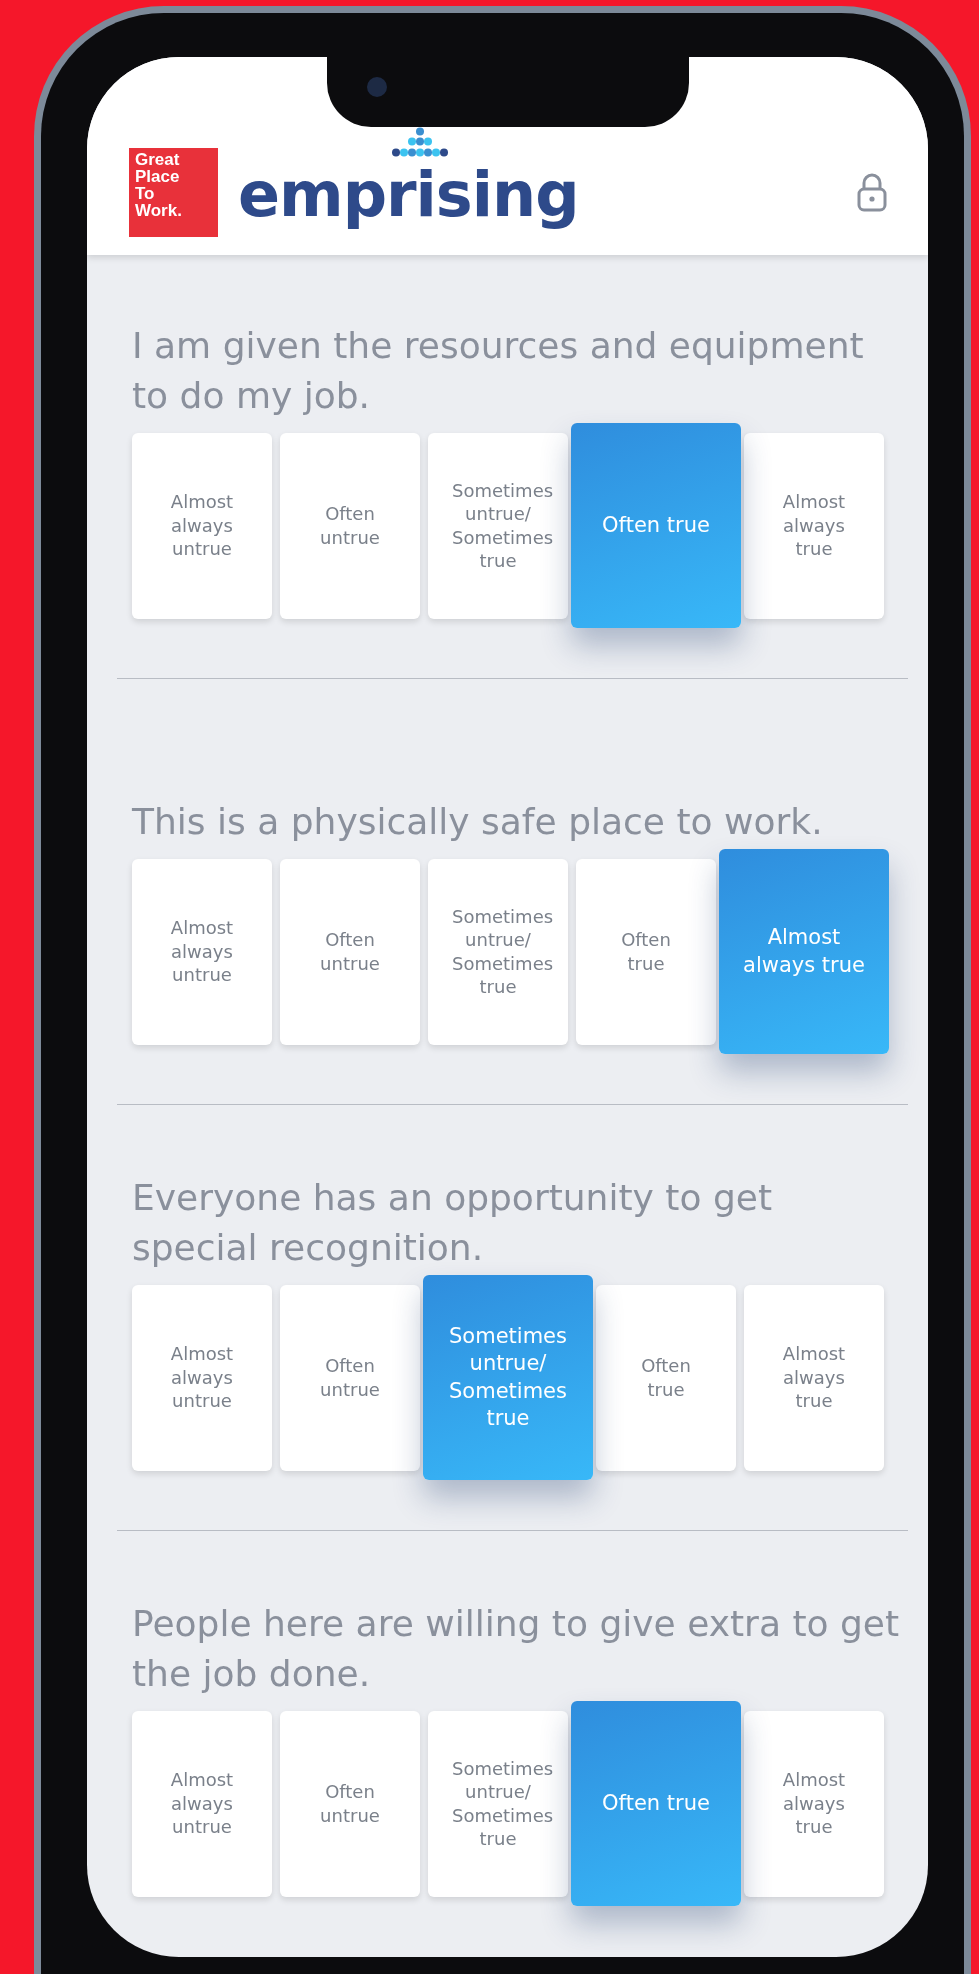 Image resolution: width=979 pixels, height=1974 pixels. What do you see at coordinates (159, 184) in the screenshot?
I see `logo-text: Great Place To Work.` at bounding box center [159, 184].